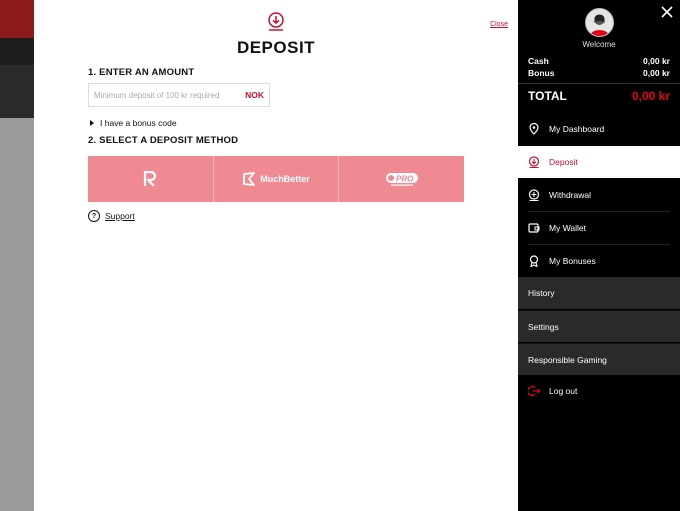 This screenshot has width=680, height=511. What do you see at coordinates (499, 24) in the screenshot?
I see `close-link: Close` at bounding box center [499, 24].